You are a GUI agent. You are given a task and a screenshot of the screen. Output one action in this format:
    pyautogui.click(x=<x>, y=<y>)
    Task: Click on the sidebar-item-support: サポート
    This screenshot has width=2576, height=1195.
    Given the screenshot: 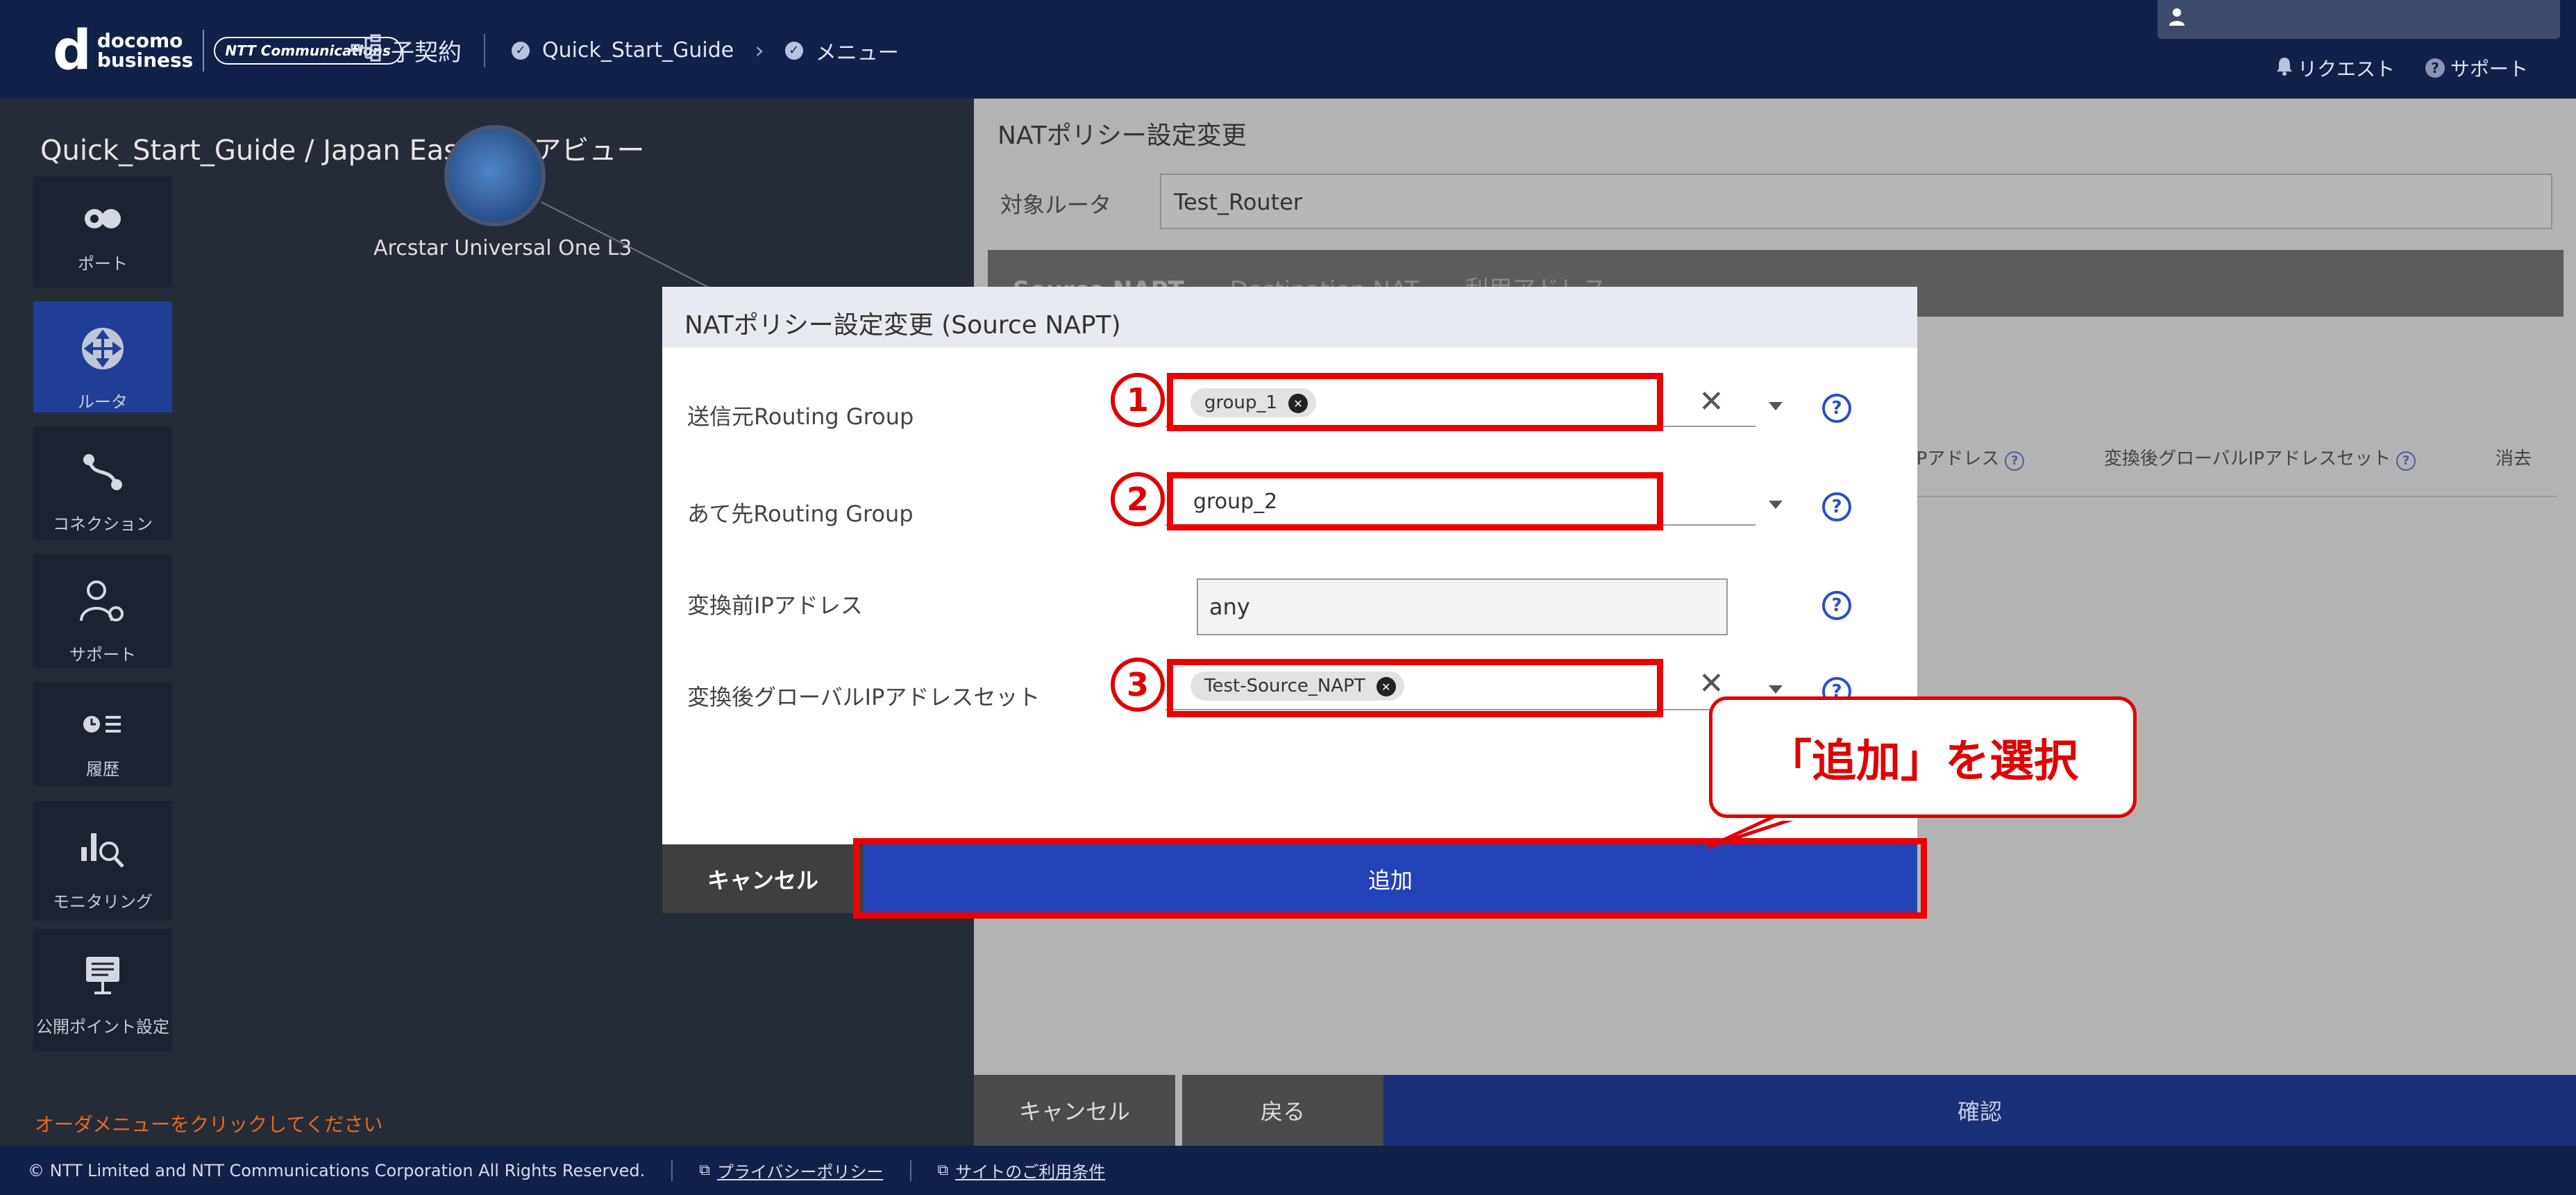 What is the action you would take?
    pyautogui.click(x=102, y=611)
    